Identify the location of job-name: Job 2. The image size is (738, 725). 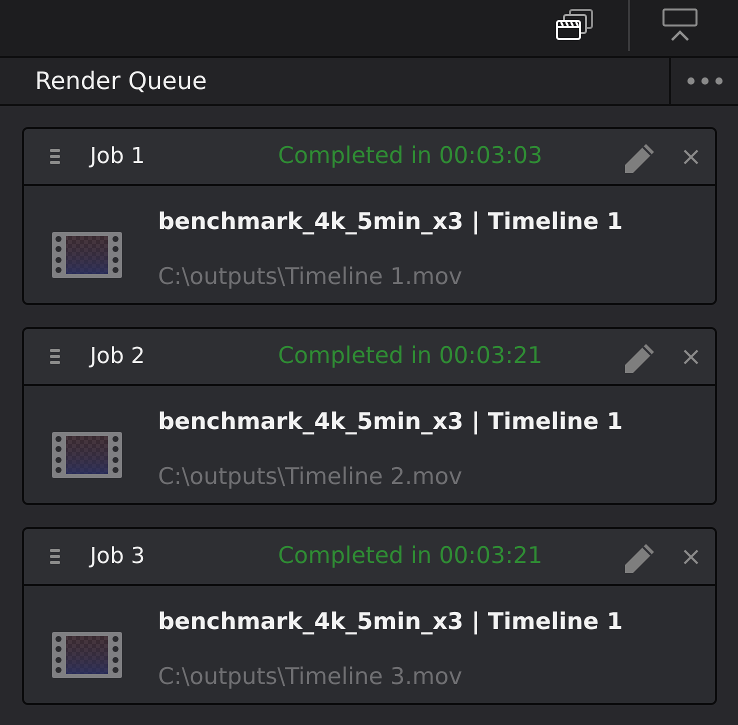
(117, 356).